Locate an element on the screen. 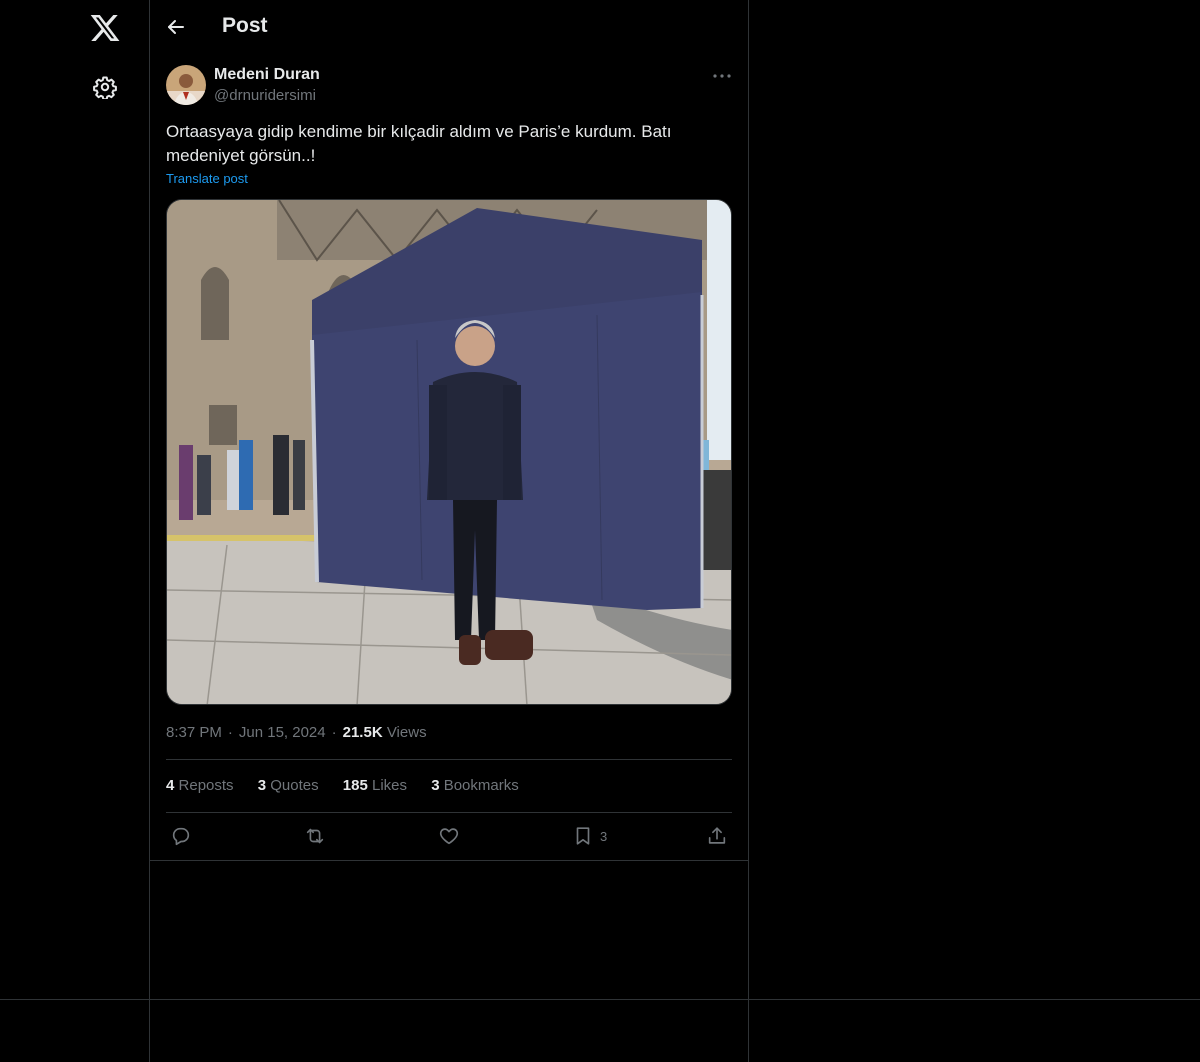 This screenshot has width=1200, height=1062. reposts-count: 4 is located at coordinates (170, 785).